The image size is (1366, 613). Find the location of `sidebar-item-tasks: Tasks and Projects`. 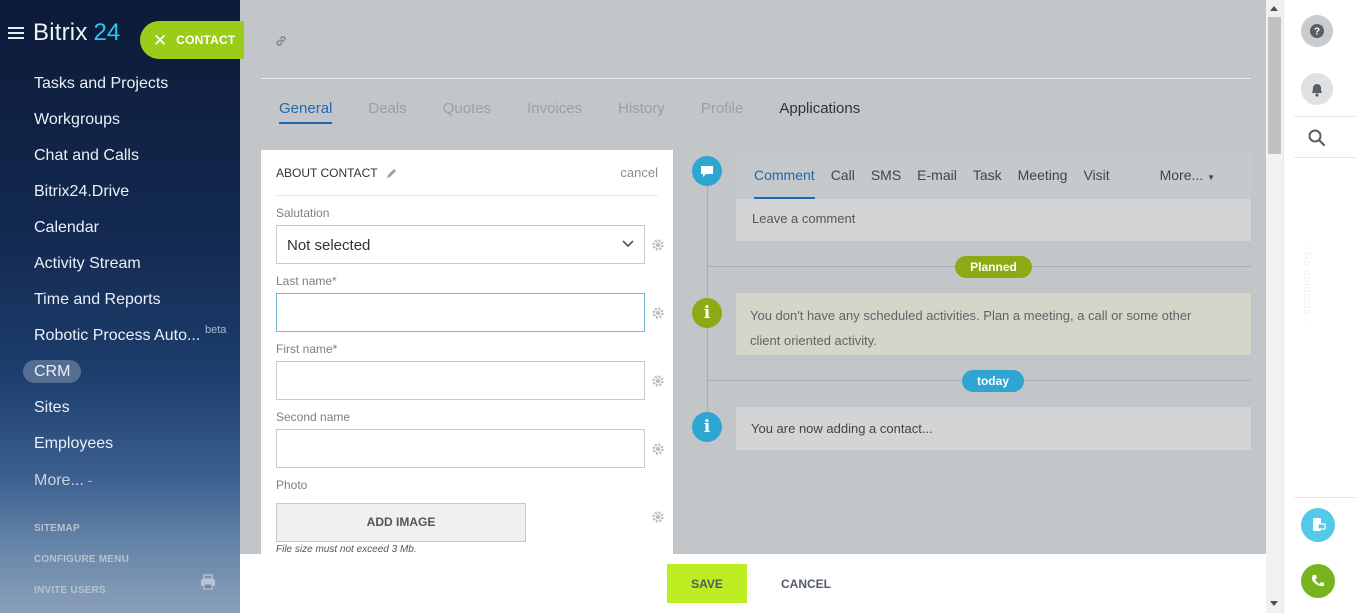

sidebar-item-tasks: Tasks and Projects is located at coordinates (117, 84).